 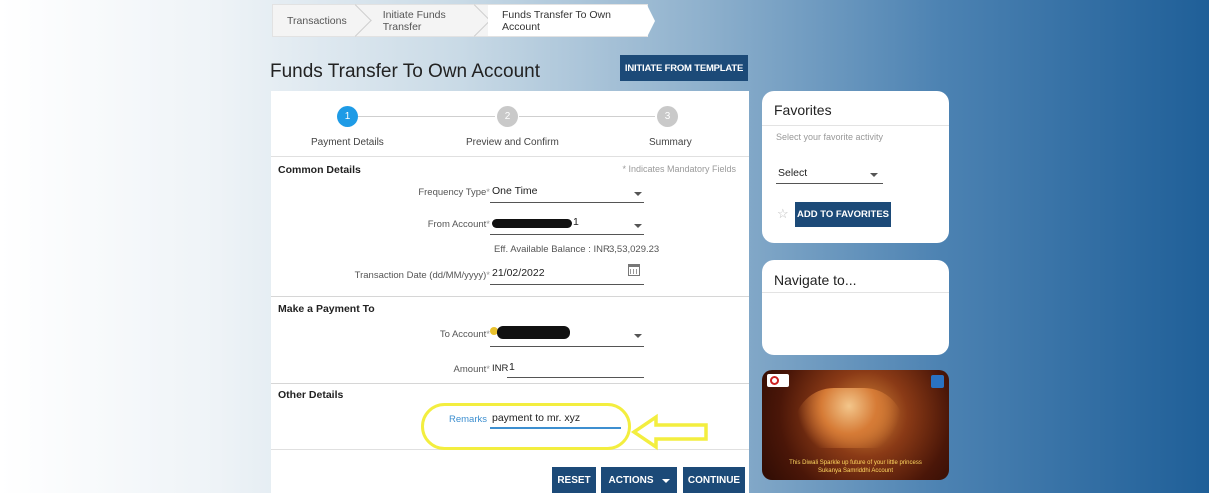 What do you see at coordinates (567, 346) in the screenshot?
I see `to-account-dropdown` at bounding box center [567, 346].